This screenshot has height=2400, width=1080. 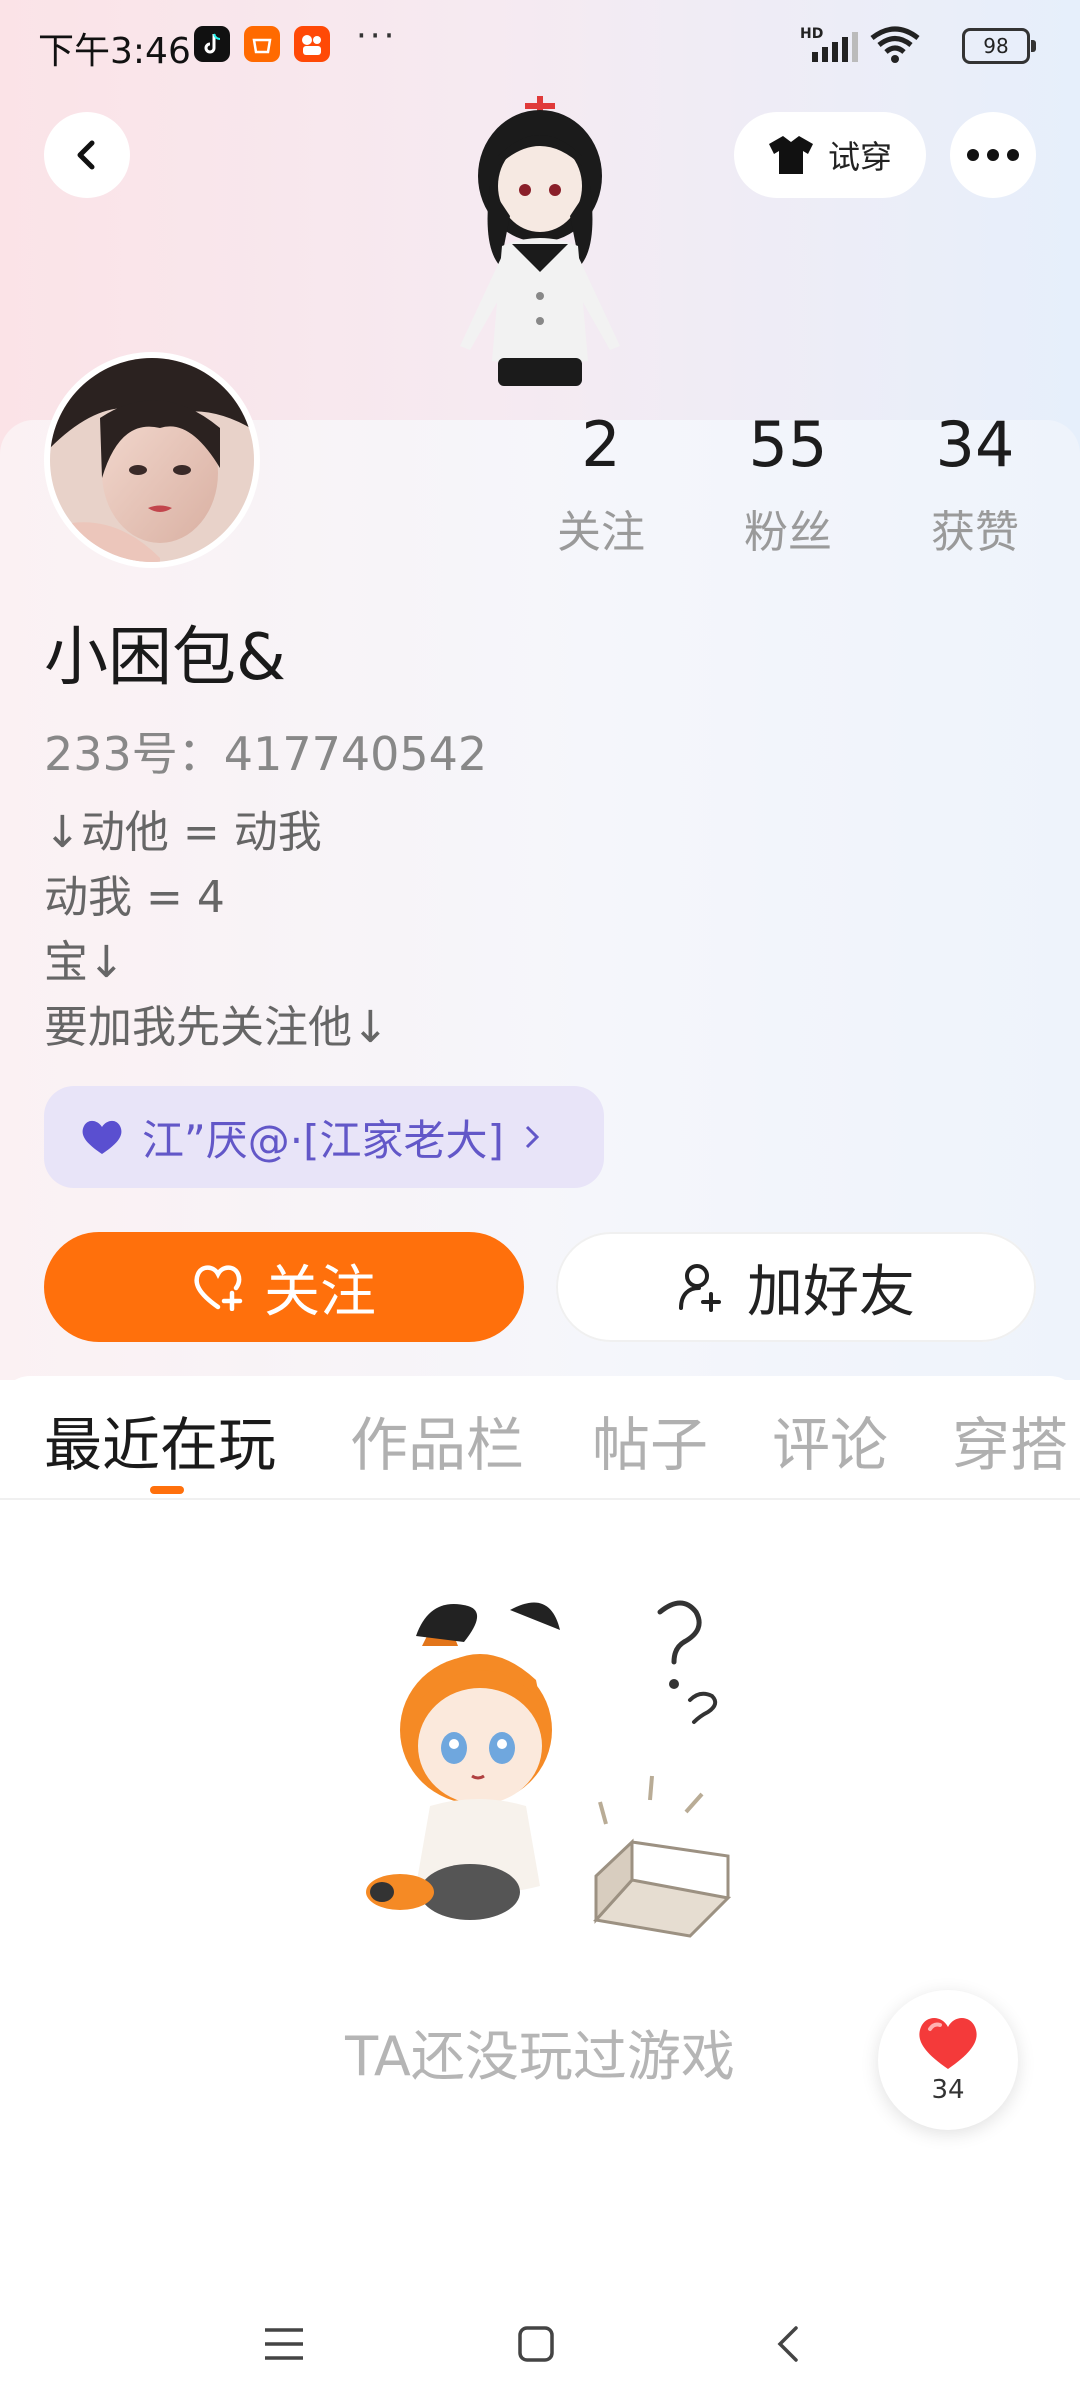 I want to click on stat-label: 关注, so click(x=601, y=532).